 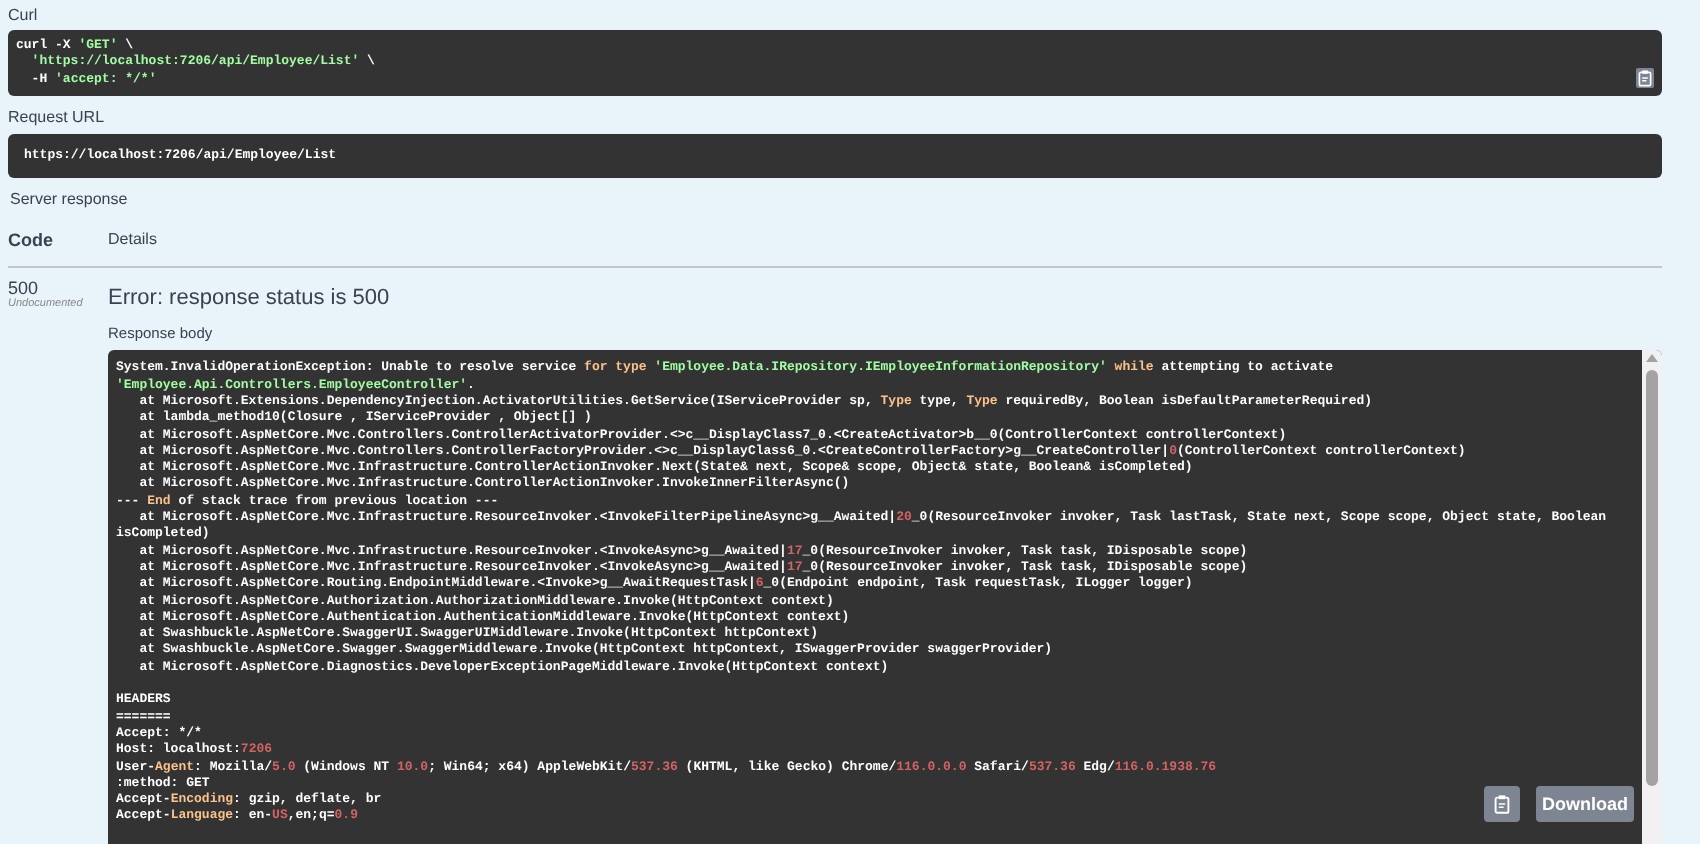 What do you see at coordinates (70, 199) in the screenshot?
I see `section-label: Server response` at bounding box center [70, 199].